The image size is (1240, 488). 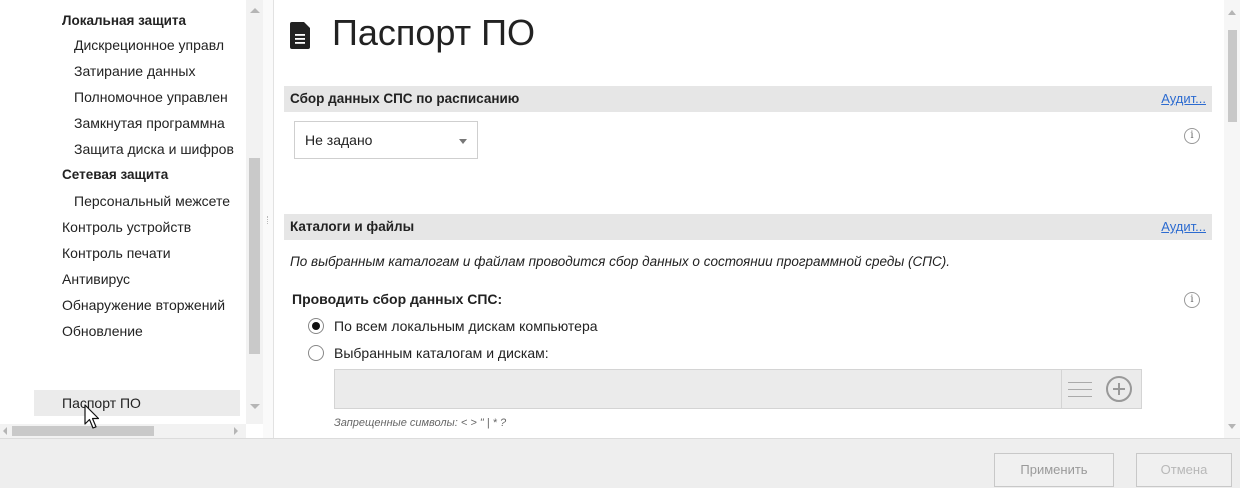 I want to click on collect-mode-label: Проводить сбор данных СПС:, so click(x=397, y=299).